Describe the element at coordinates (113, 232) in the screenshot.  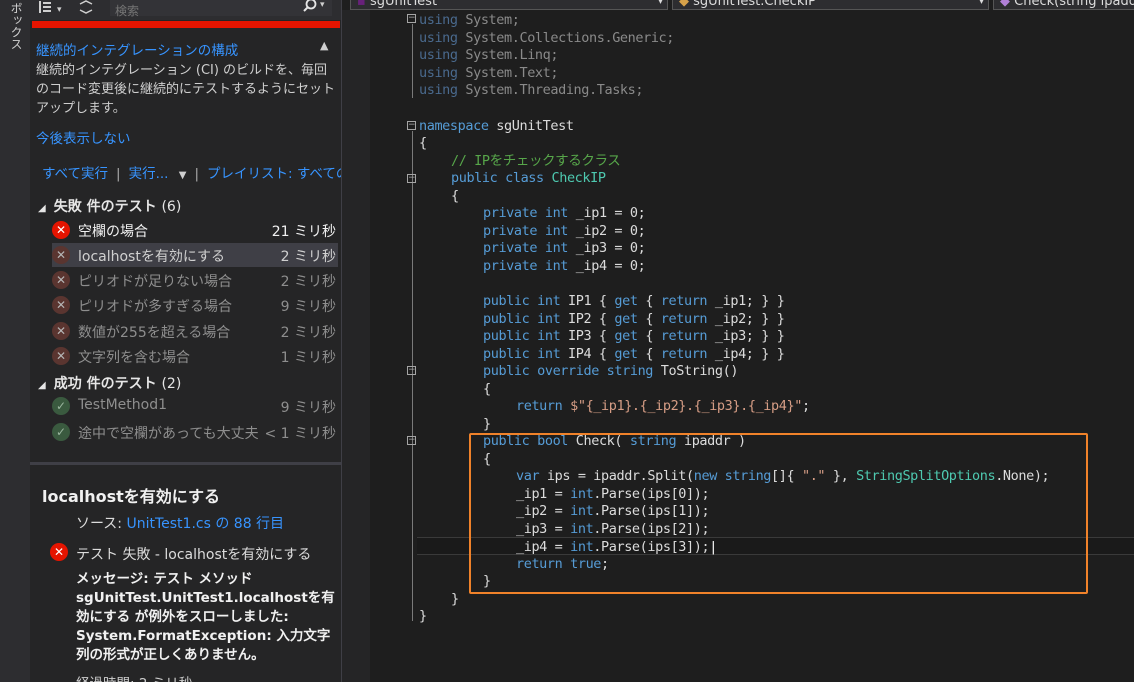
I see `test-name: 空欄の場合` at that location.